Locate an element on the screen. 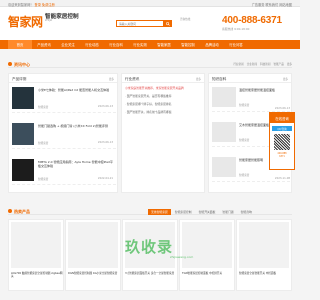 The image size is (320, 300). welcome-label: 欢迎来到智家网！ is located at coordinates (21, 4).